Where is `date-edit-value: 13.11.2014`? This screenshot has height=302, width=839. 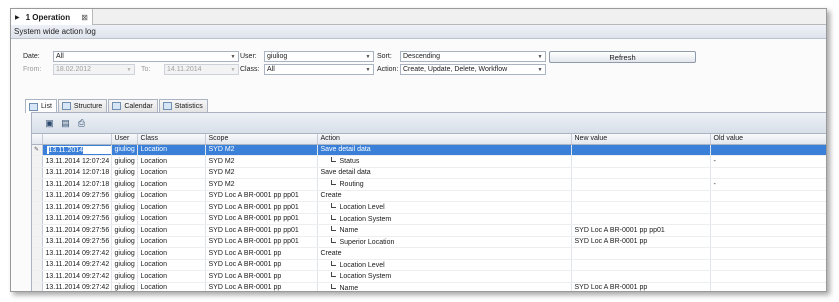
date-edit-value: 13.11.2014 is located at coordinates (66, 150).